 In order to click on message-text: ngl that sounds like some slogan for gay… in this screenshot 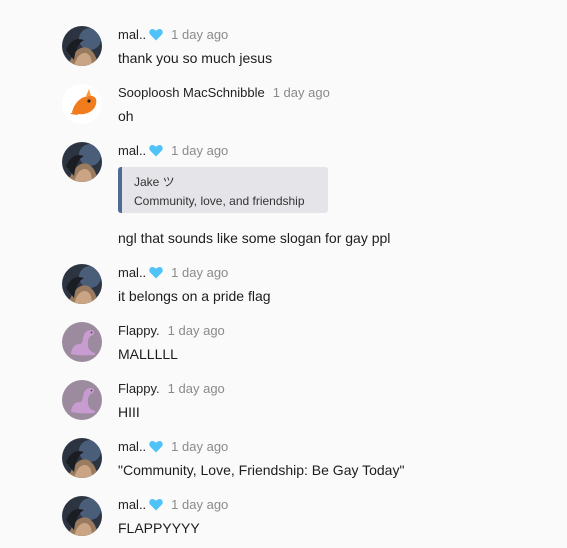, I will do `click(254, 238)`.